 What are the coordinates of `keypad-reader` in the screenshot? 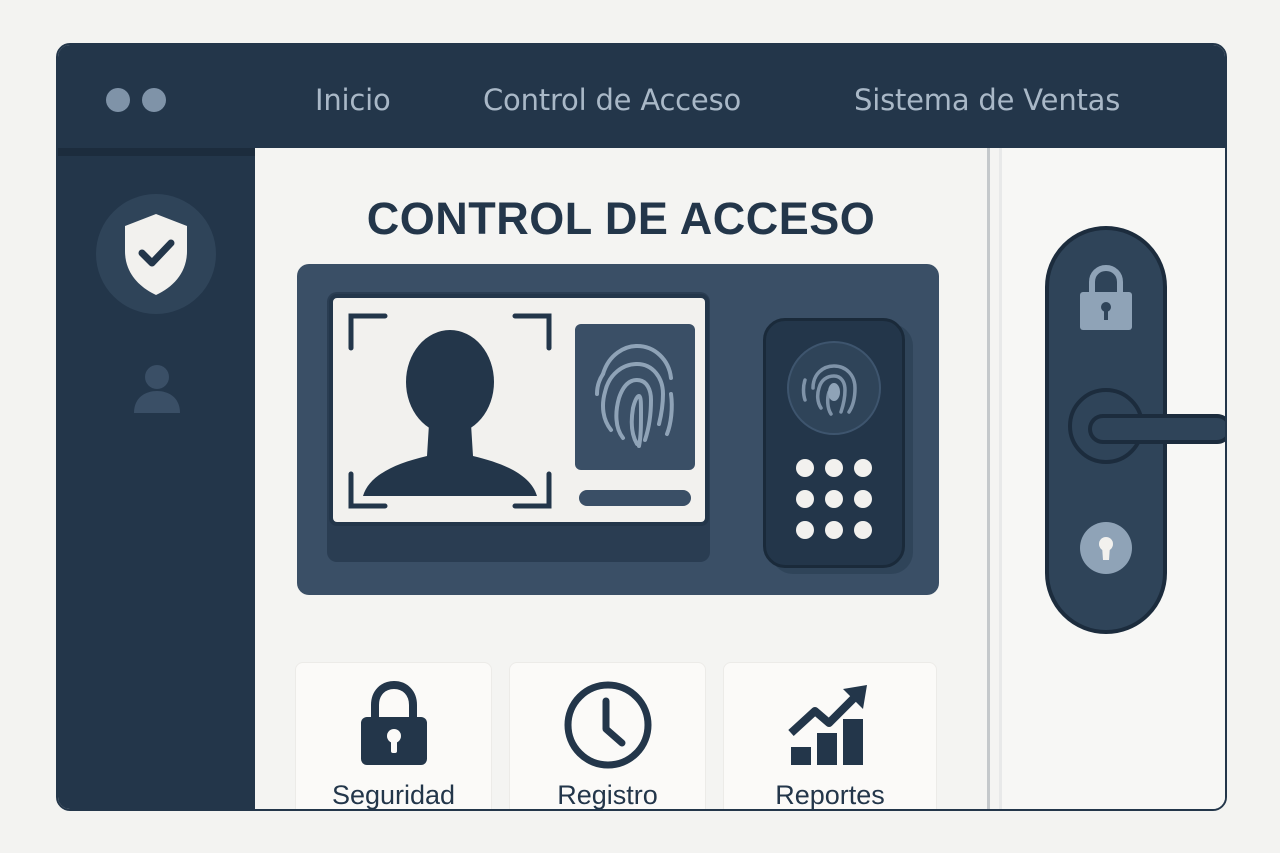 It's located at (834, 443).